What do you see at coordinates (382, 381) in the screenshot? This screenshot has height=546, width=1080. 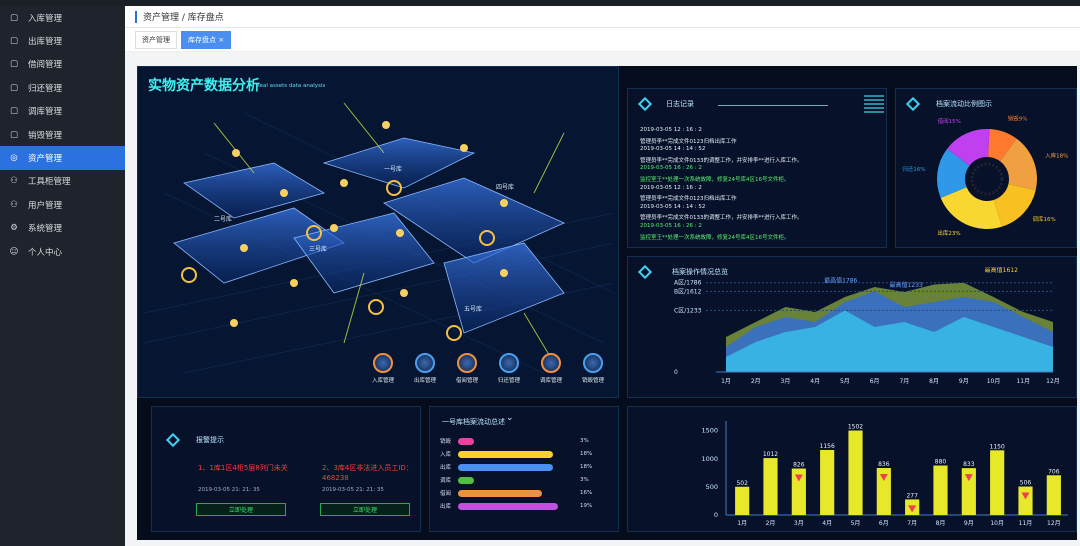 I see `map-button-label: 入库管理` at bounding box center [382, 381].